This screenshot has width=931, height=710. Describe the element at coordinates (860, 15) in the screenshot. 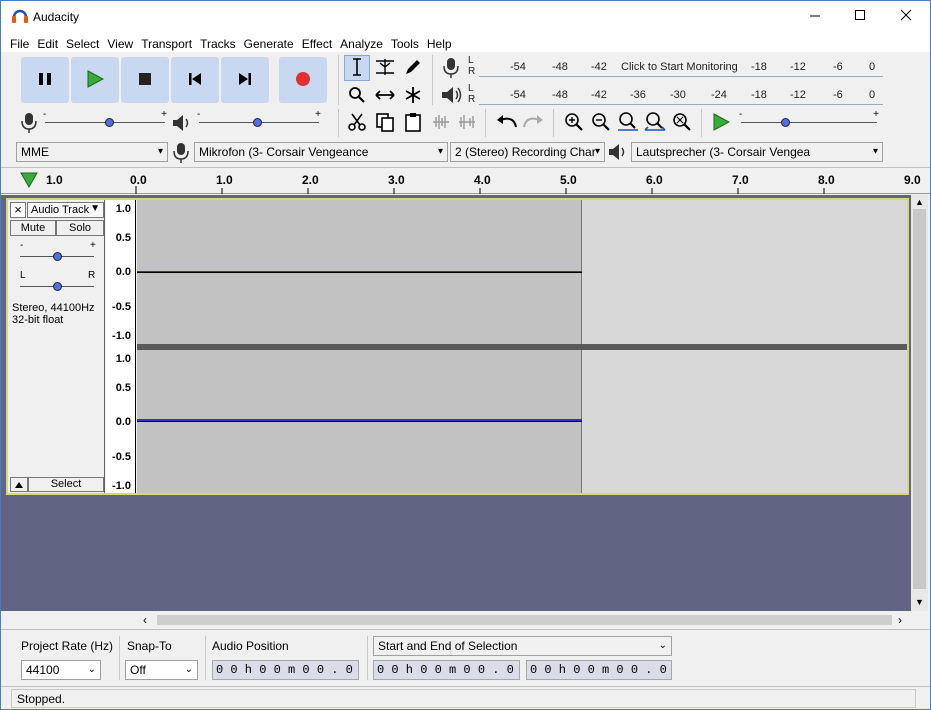

I see `maximize-icon` at that location.